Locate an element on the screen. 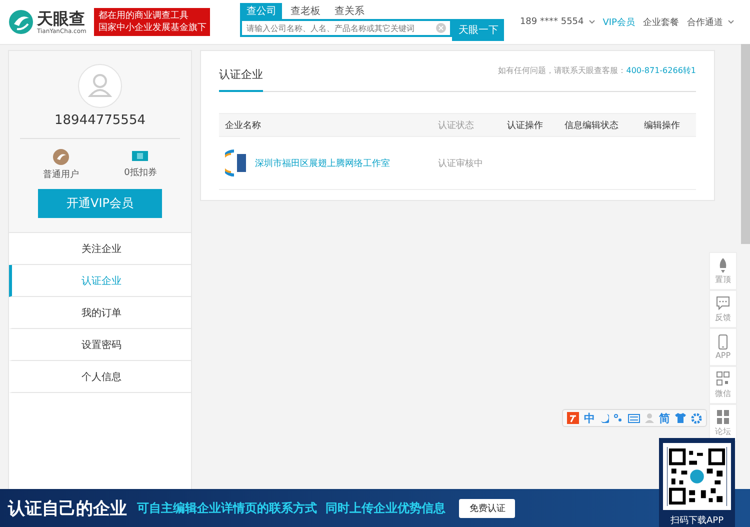  vip-button: 开通VIP会员 is located at coordinates (100, 203).